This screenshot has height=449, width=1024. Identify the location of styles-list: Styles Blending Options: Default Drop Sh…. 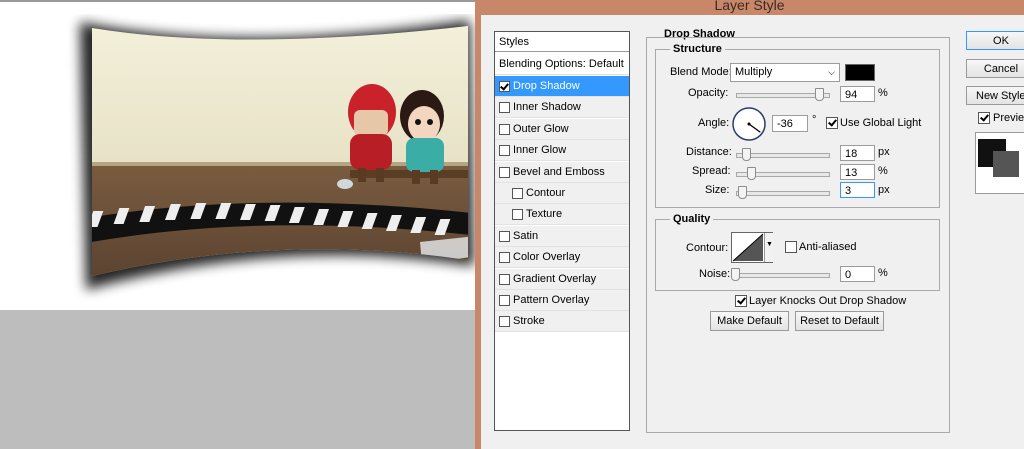
(562, 231).